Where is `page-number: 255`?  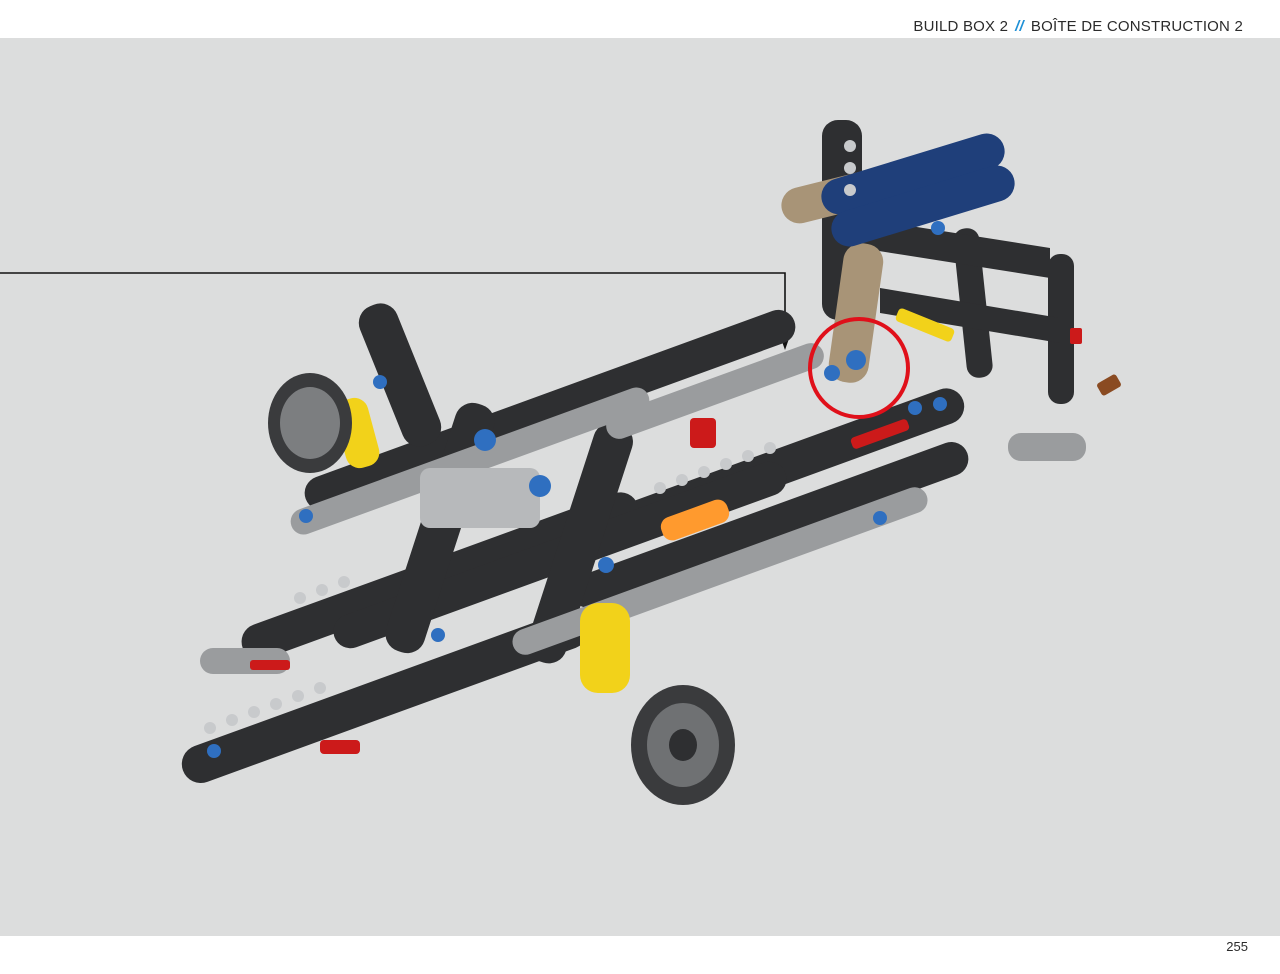
page-number: 255 is located at coordinates (1237, 946).